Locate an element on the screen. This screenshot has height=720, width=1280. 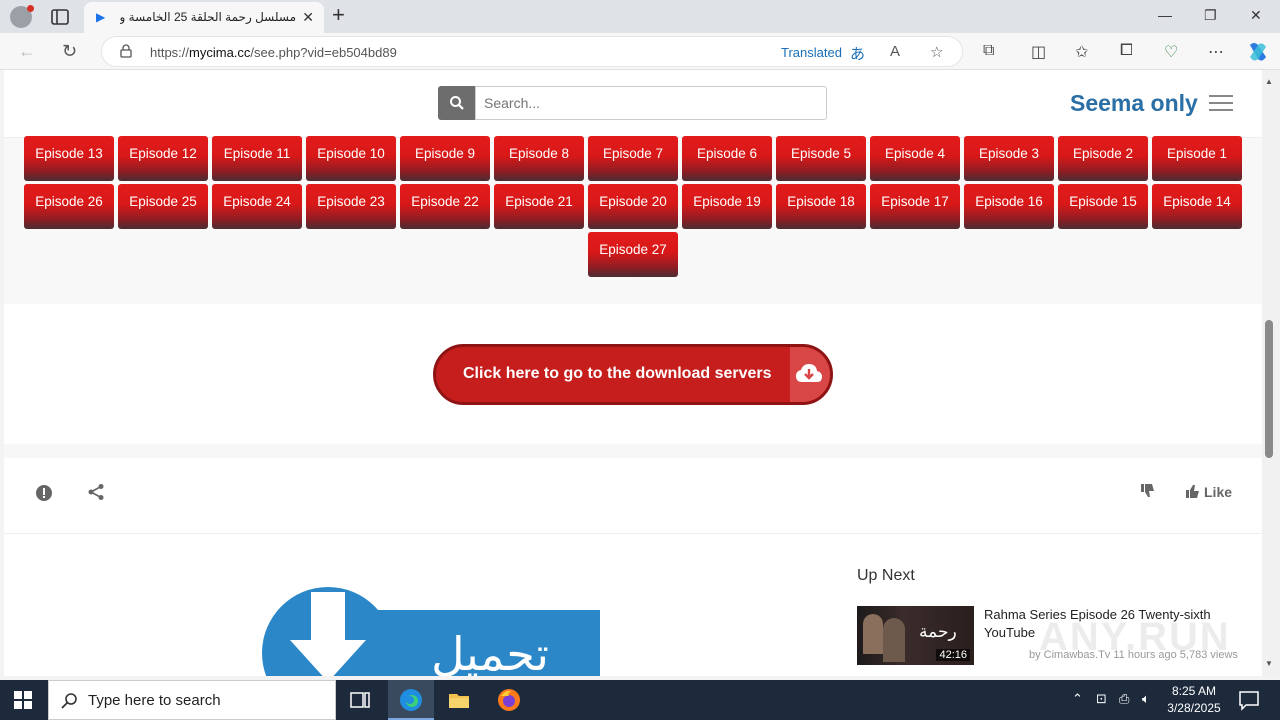
browser-tab-active: ▶ مسلسل رحمة الحلقة 25 الخامسة وا ✕ is located at coordinates (204, 17).